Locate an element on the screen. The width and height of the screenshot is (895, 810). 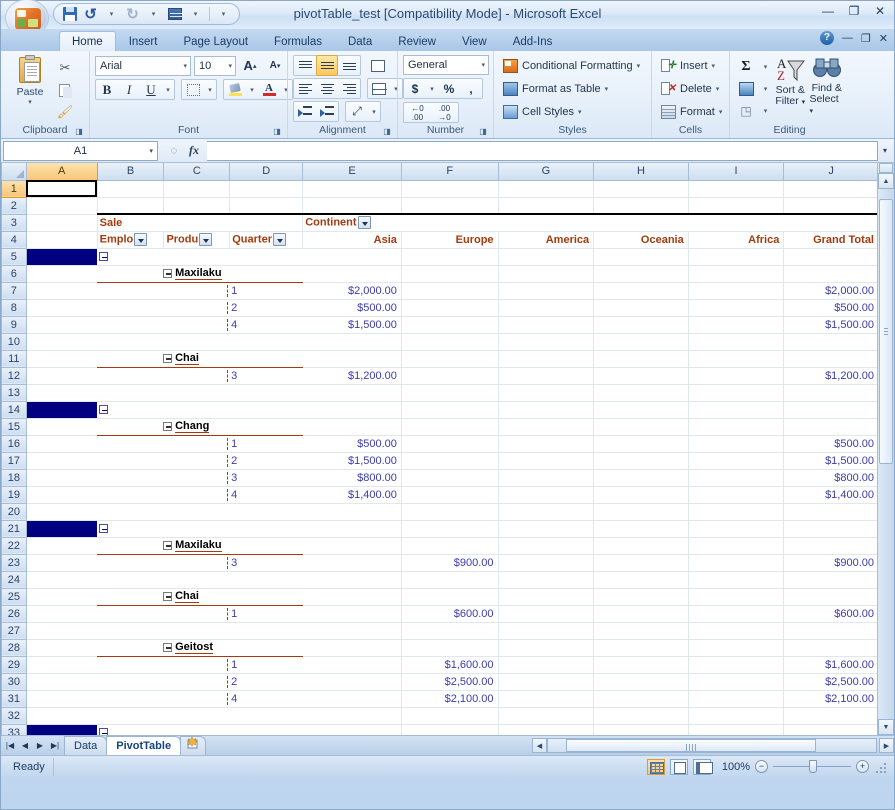
pivot-value-america-row29 is located at coordinates (546, 665).